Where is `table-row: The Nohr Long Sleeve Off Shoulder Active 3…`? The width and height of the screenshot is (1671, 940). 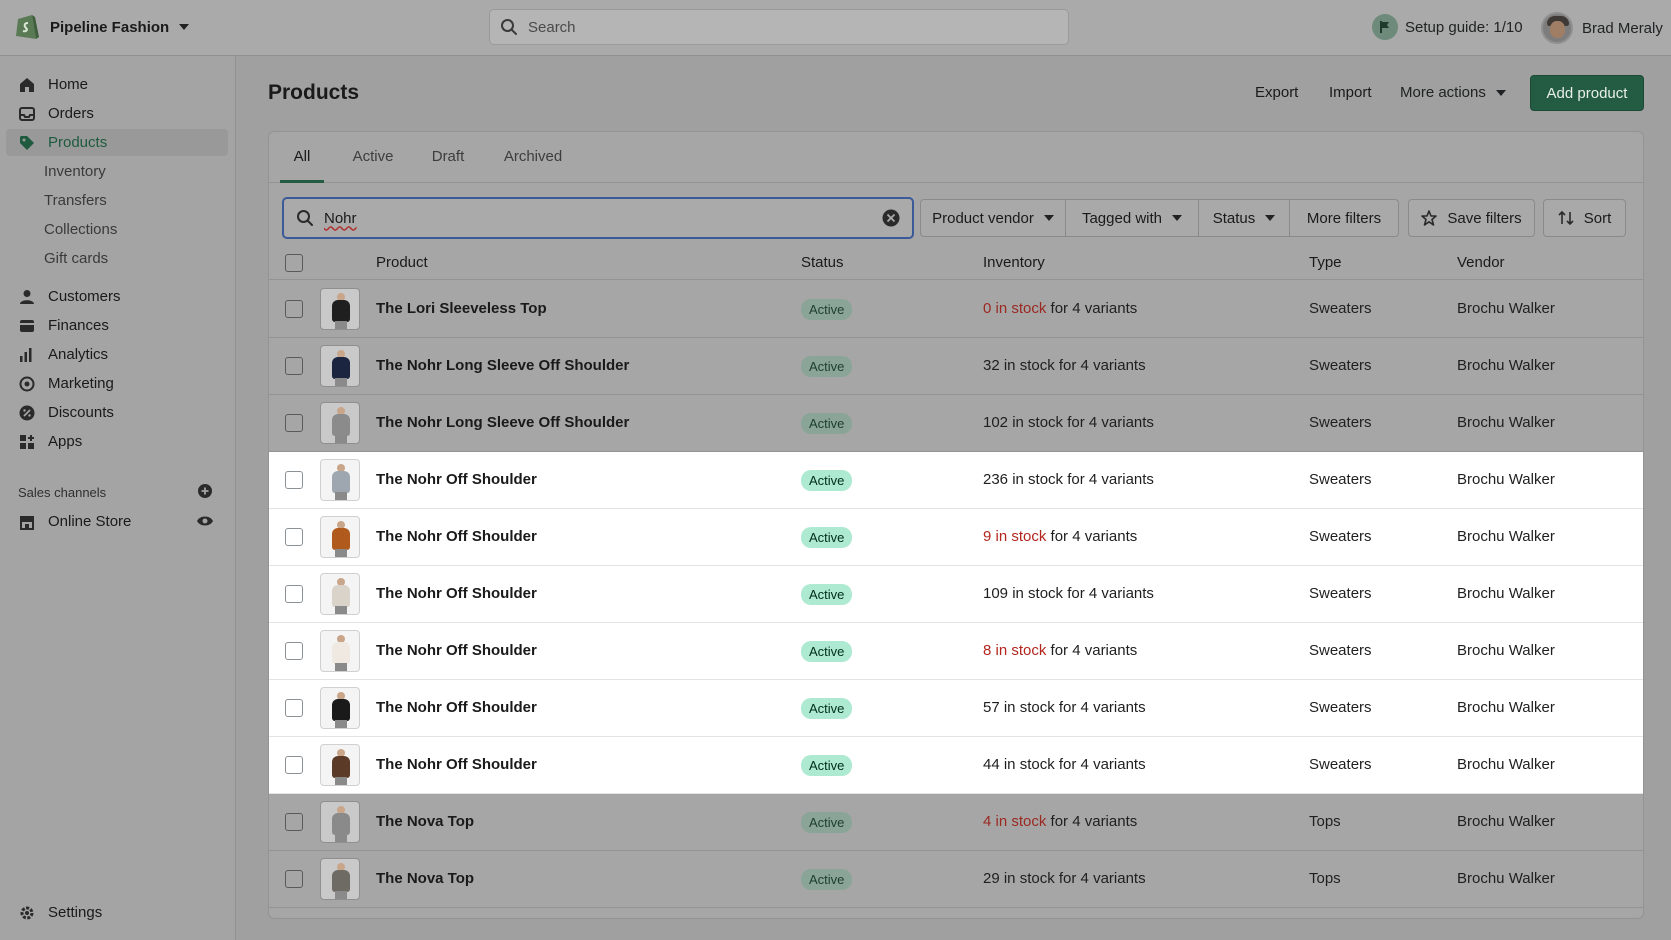
table-row: The Nohr Long Sleeve Off Shoulder Active 3… is located at coordinates (956, 366).